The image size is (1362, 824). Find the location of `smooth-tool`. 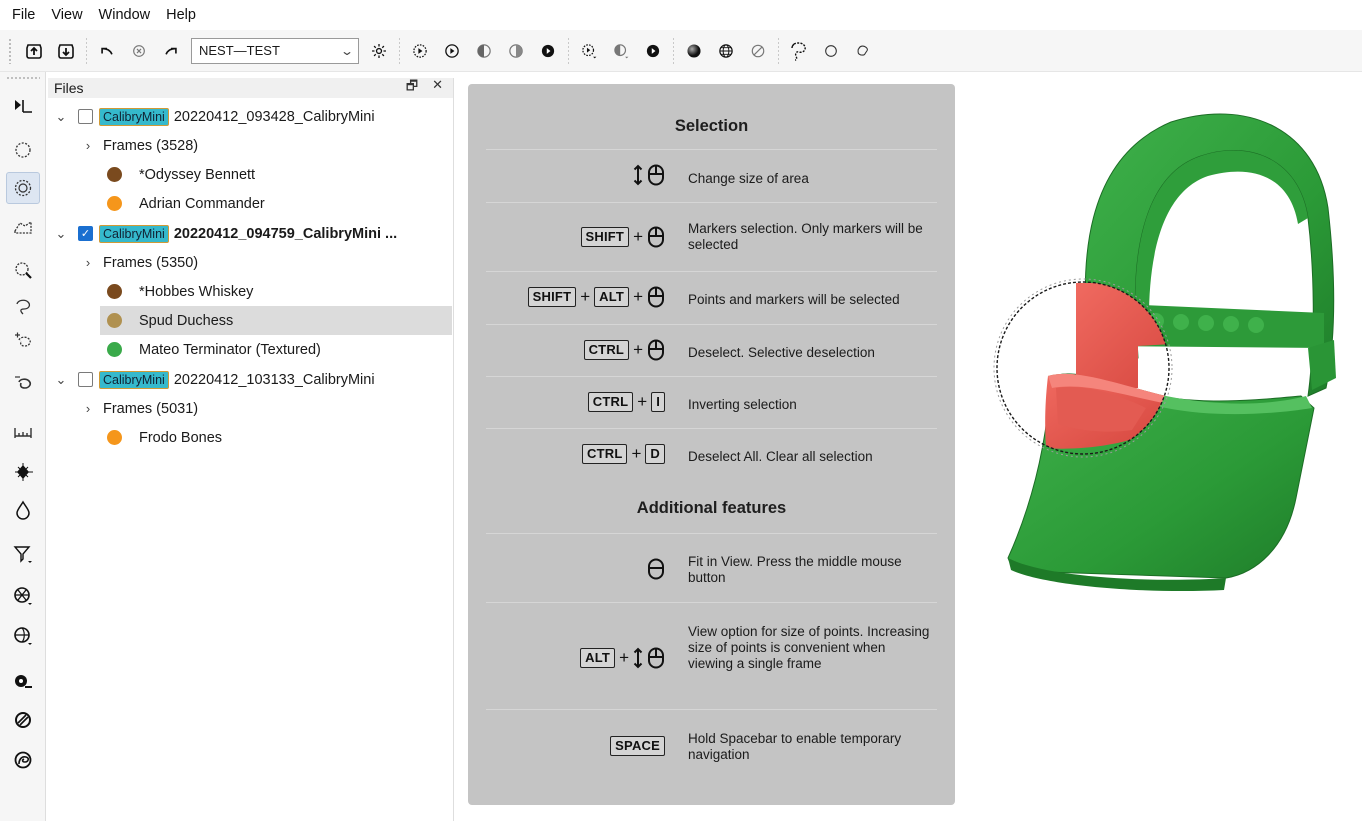

smooth-tool is located at coordinates (23, 760).